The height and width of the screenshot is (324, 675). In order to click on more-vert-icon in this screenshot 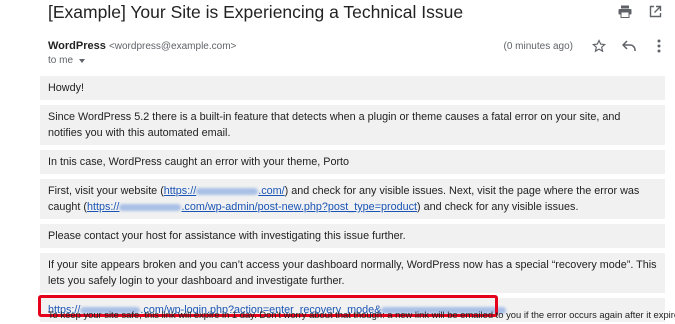, I will do `click(659, 46)`.